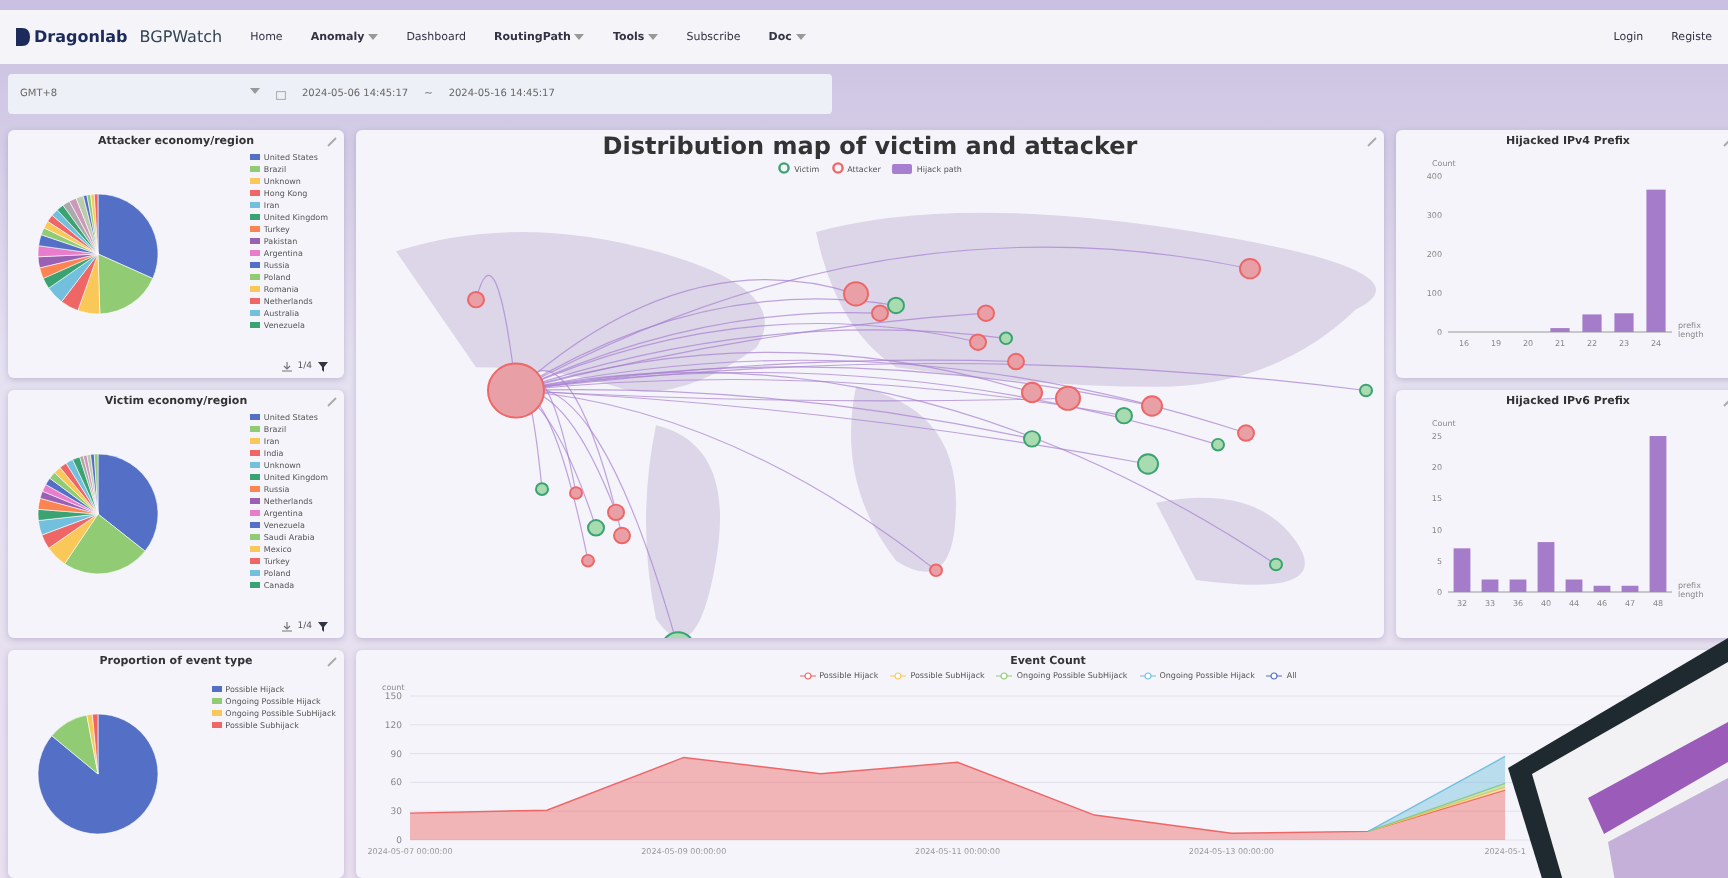 Image resolution: width=1728 pixels, height=878 pixels. I want to click on calendar-icon, so click(281, 94).